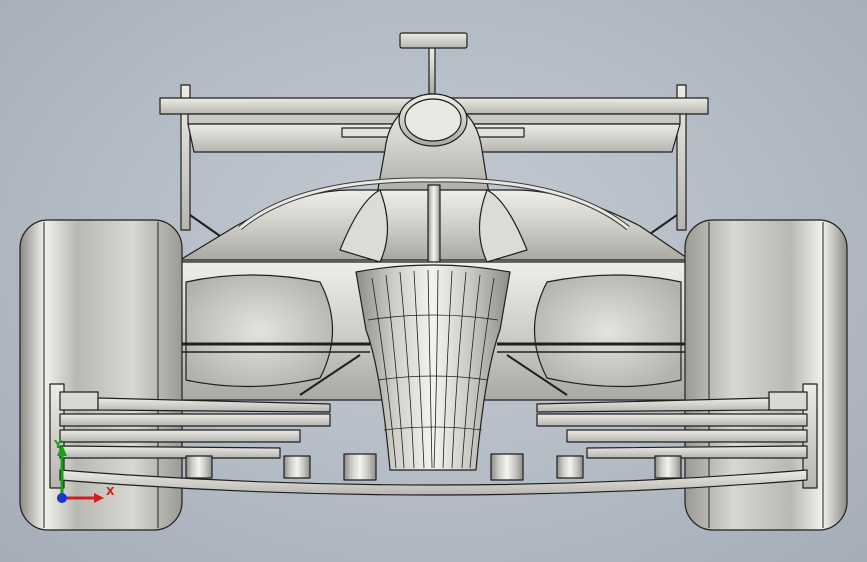  Describe the element at coordinates (433, 40) in the screenshot. I see `top-wing-element` at that location.